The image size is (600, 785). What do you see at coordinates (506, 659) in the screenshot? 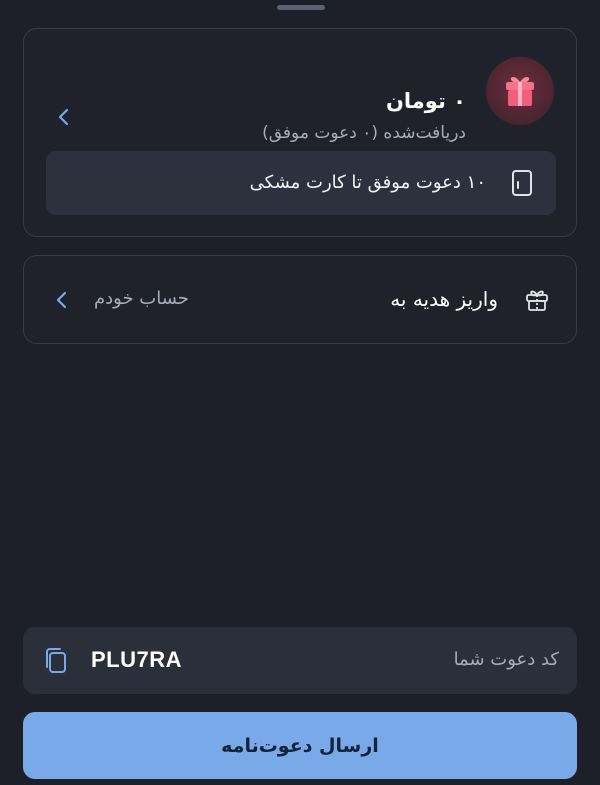
I see `invite-code-label: کد دعوت شما` at bounding box center [506, 659].